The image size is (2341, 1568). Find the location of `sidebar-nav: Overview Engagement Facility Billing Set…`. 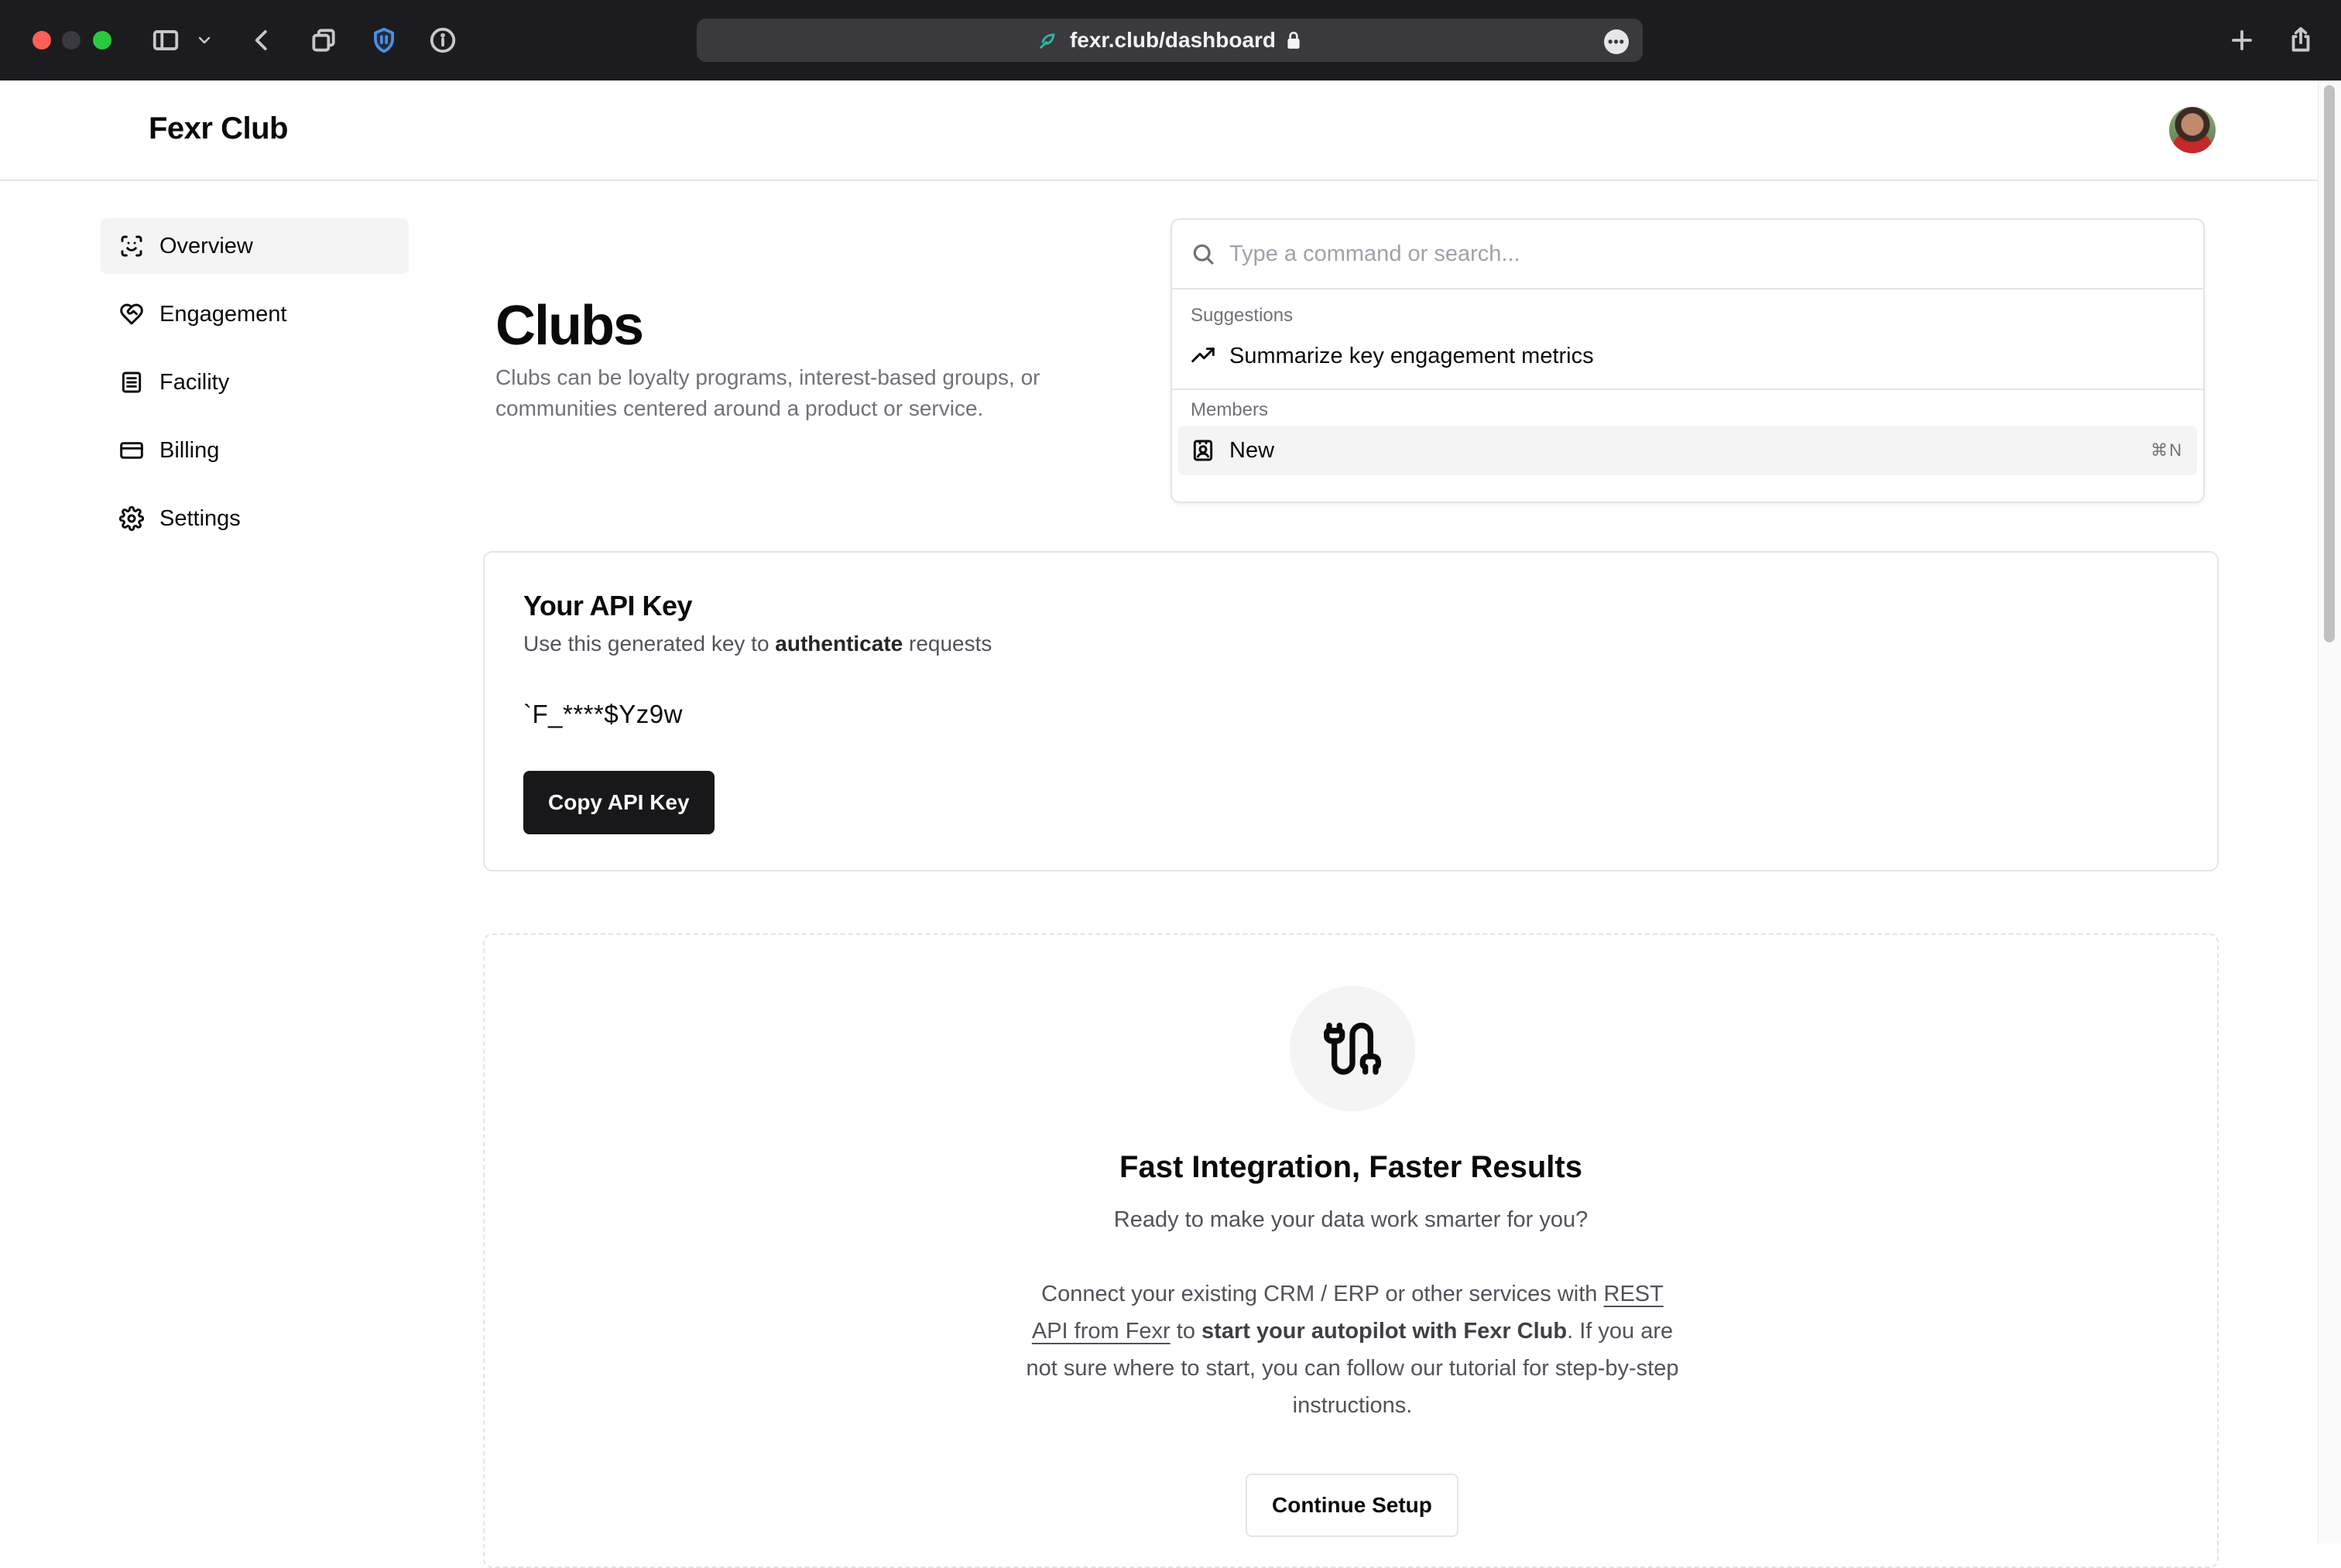

sidebar-nav: Overview Engagement Facility Billing Set… is located at coordinates (255, 388).